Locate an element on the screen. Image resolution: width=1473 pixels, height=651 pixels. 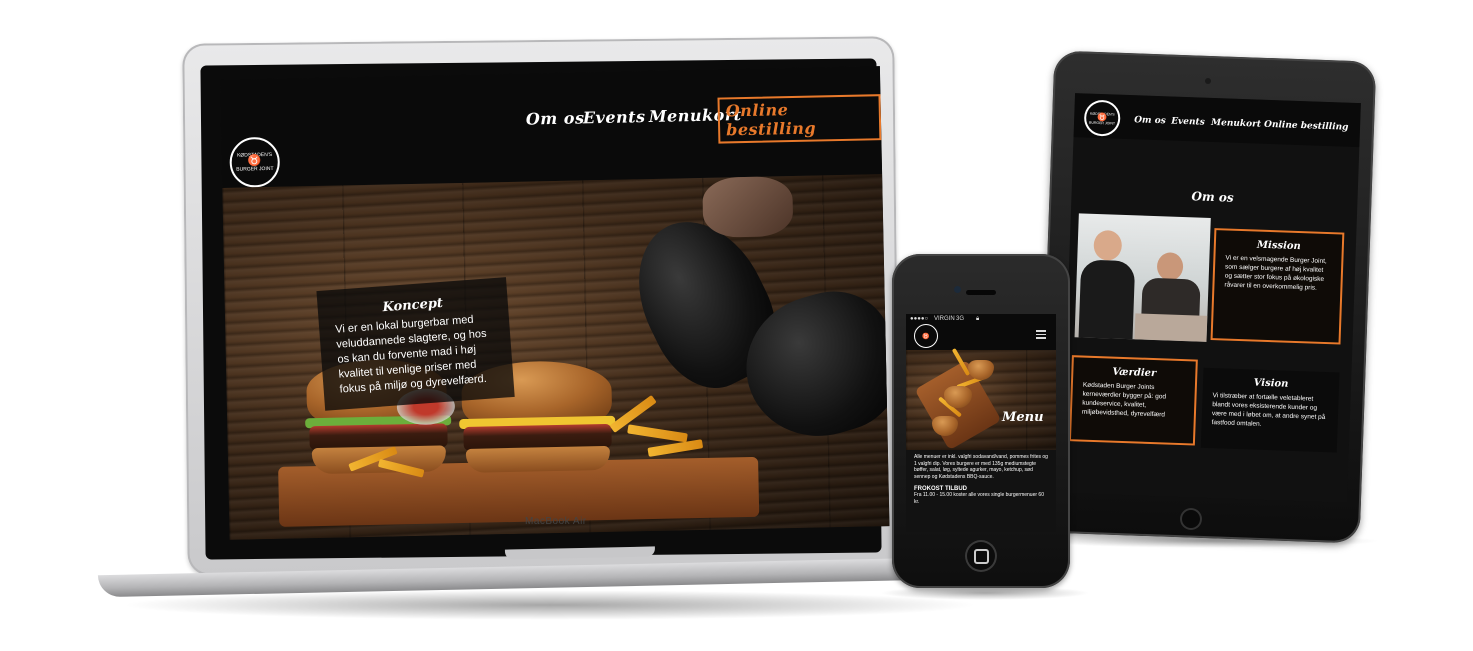
phone-speaker is located at coordinates (981, 292).